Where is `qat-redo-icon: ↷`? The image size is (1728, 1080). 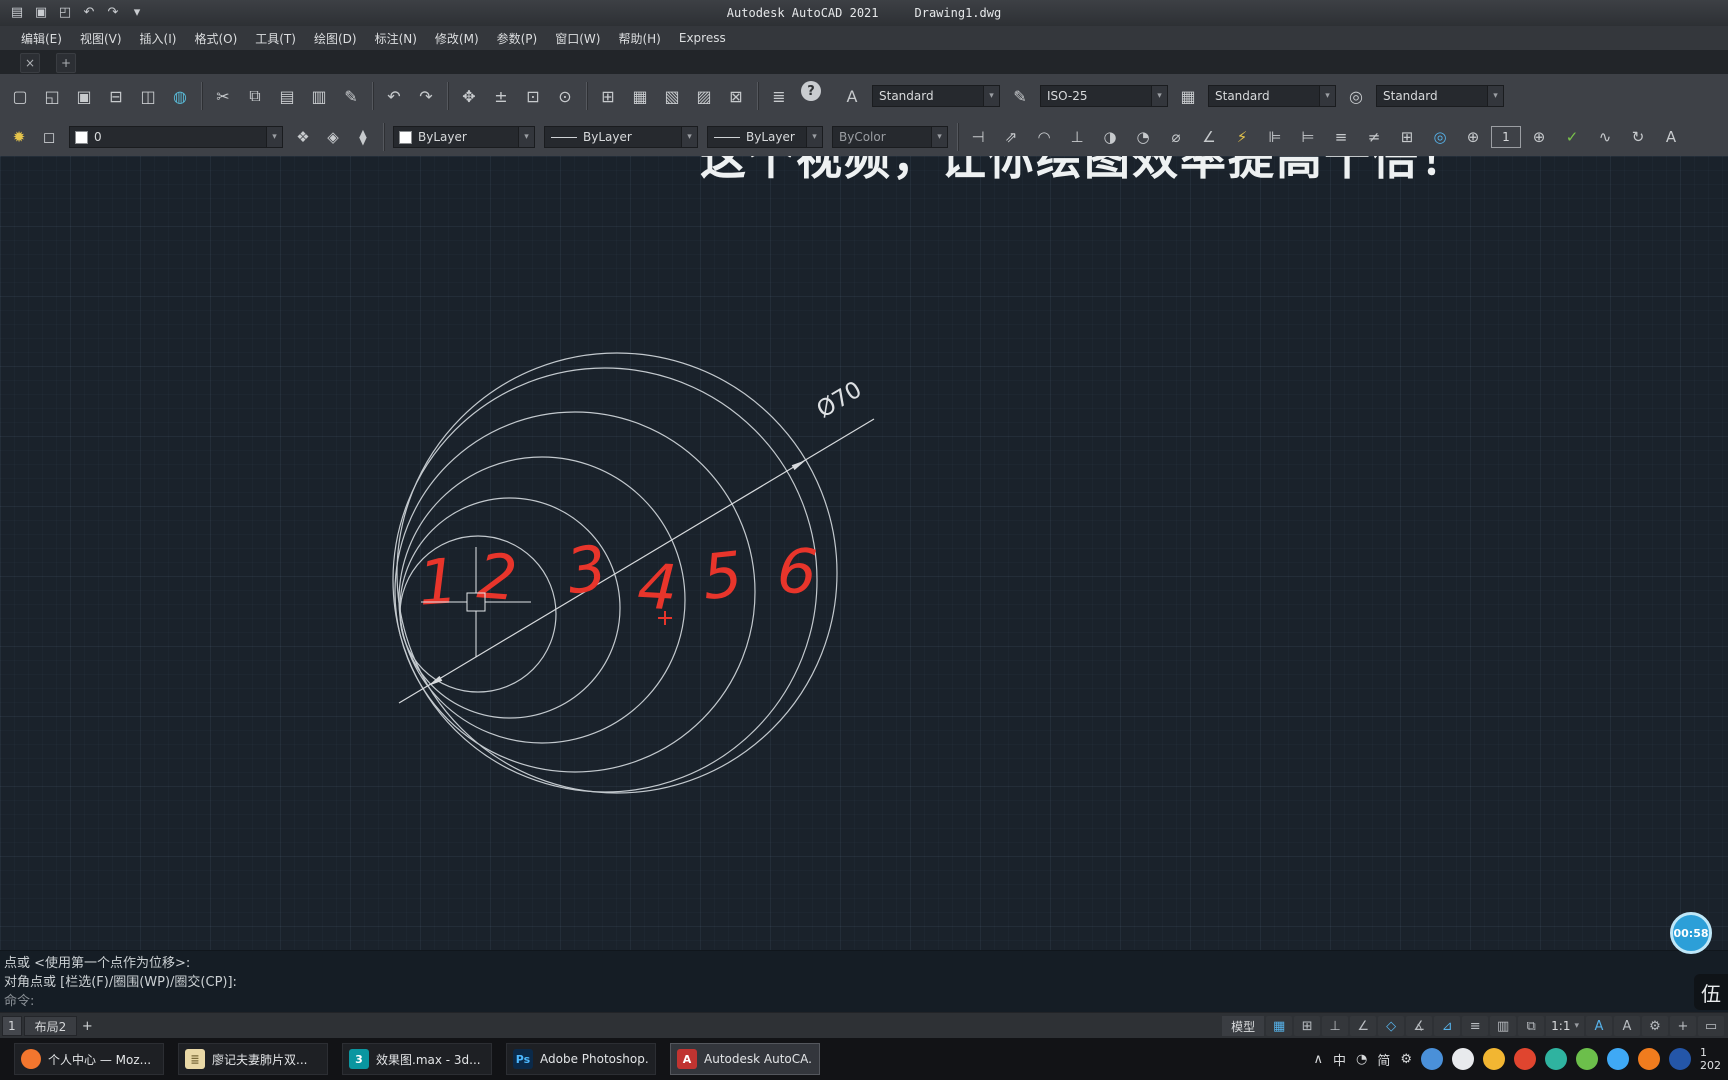
qat-redo-icon: ↷ is located at coordinates (113, 13).